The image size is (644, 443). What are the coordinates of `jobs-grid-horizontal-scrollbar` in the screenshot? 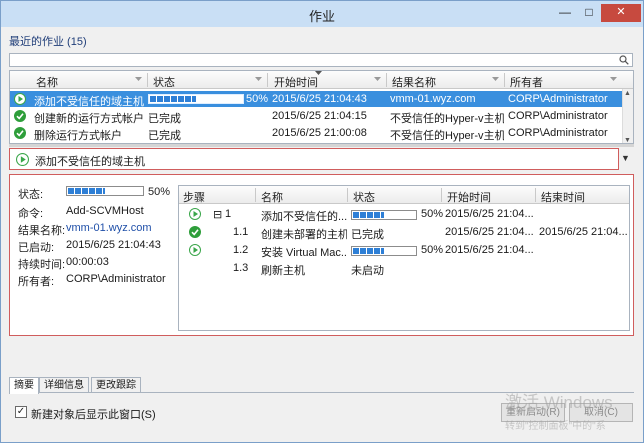 It's located at (321, 145).